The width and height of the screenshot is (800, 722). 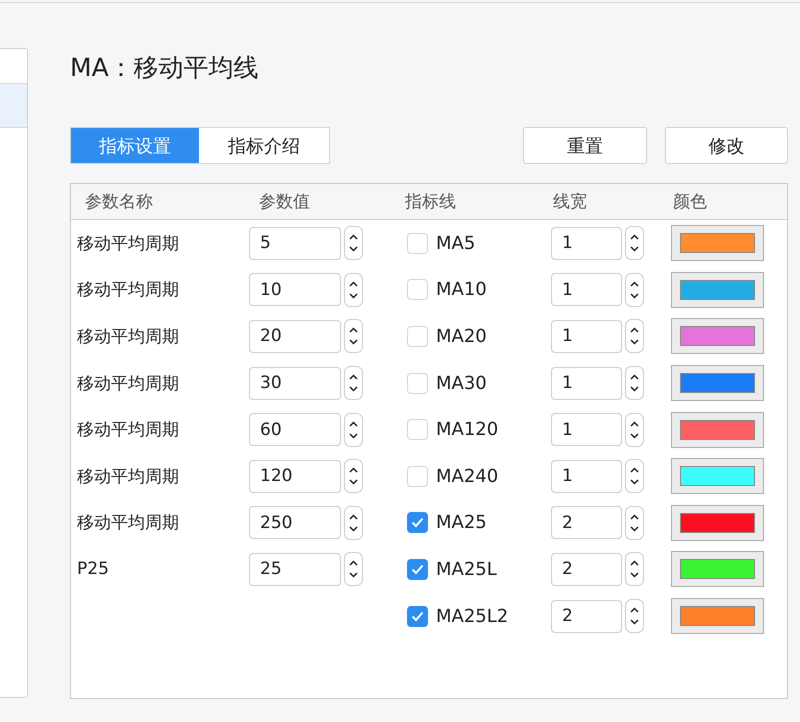 I want to click on reset-button: 重置, so click(x=584, y=145).